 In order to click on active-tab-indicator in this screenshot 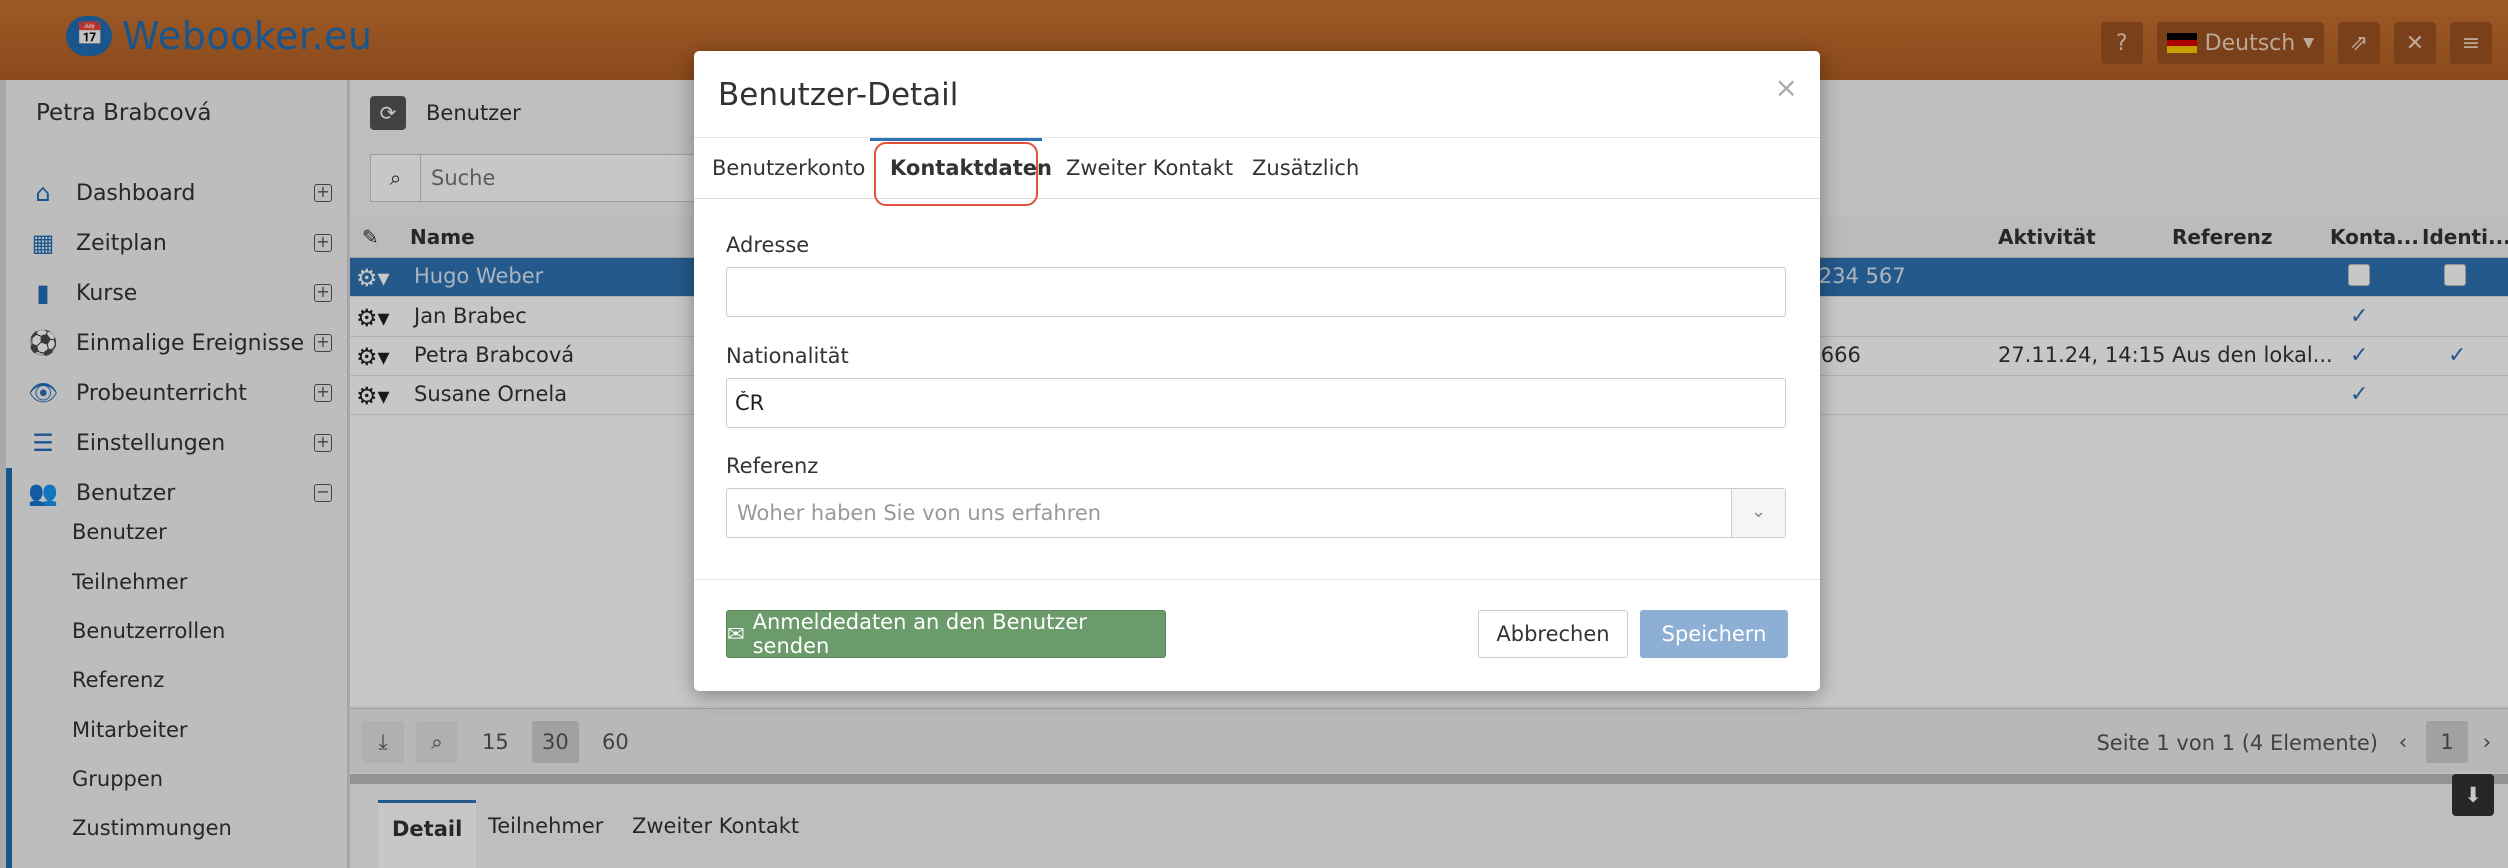, I will do `click(956, 139)`.